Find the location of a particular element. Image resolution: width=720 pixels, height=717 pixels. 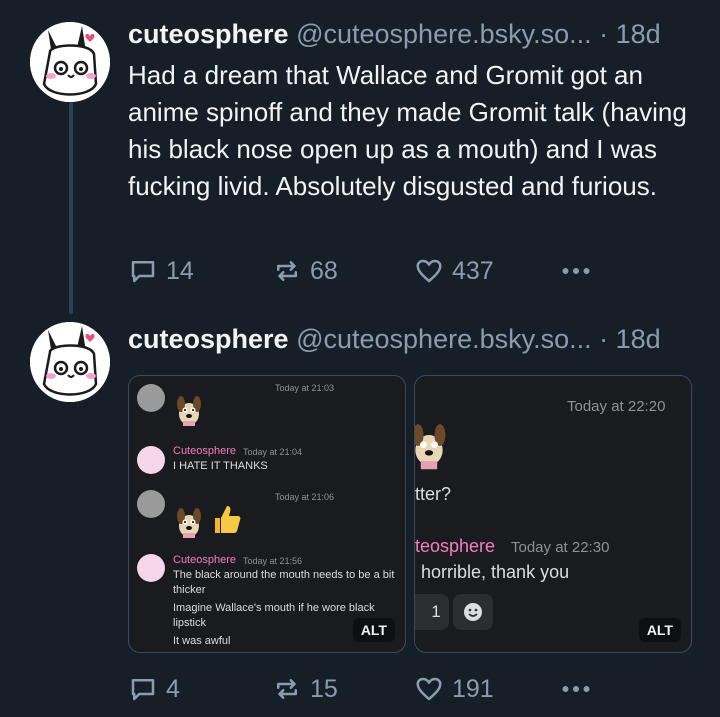

post-actions: 14 68 437 is located at coordinates (418, 271).